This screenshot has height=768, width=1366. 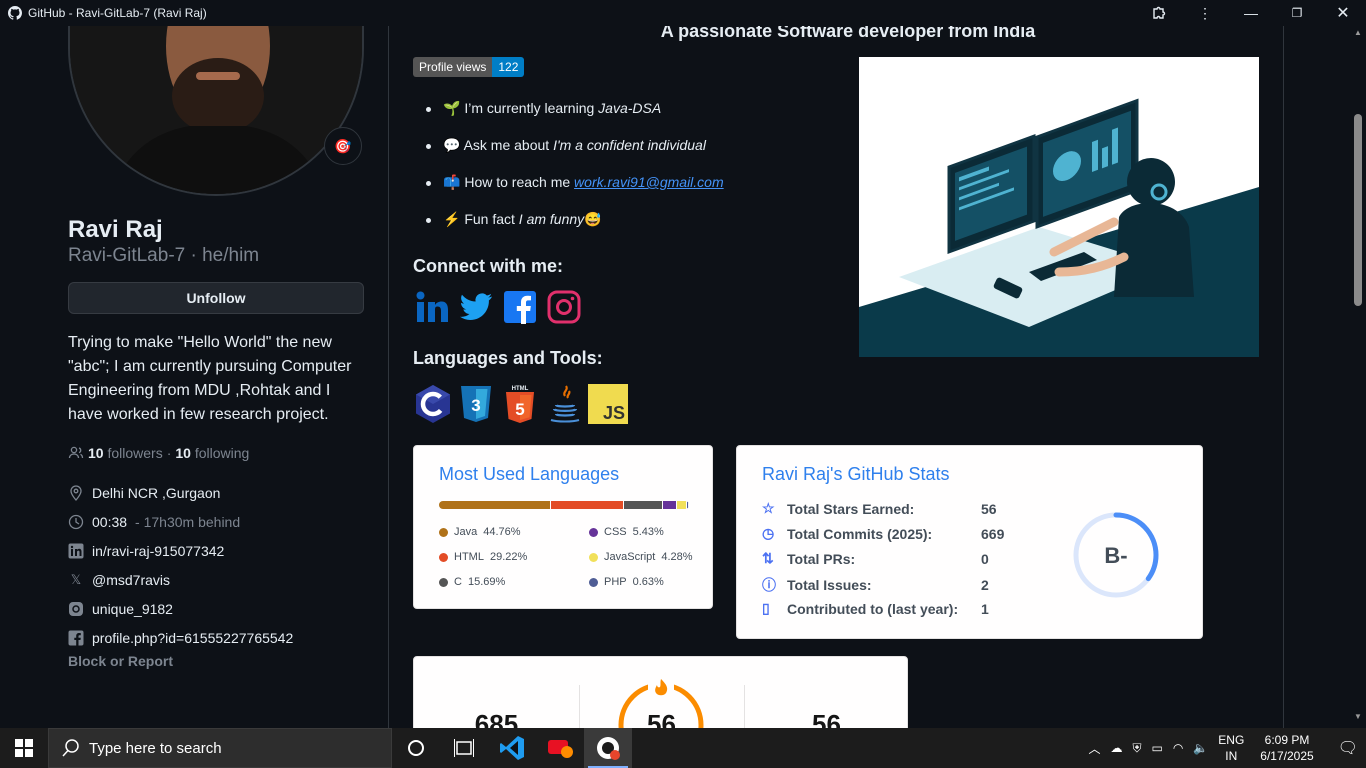 I want to click on region-code: IN, so click(x=1231, y=756).